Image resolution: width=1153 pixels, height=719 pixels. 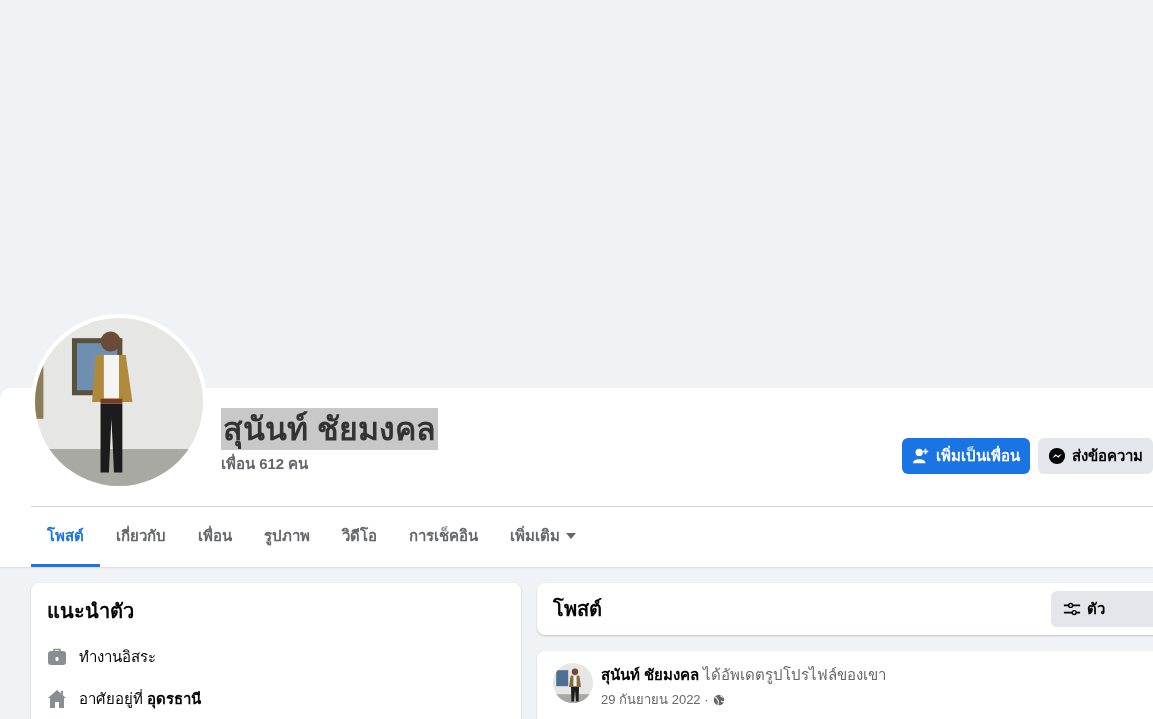 I want to click on profile-tab: การเช็คอิน, so click(x=443, y=537).